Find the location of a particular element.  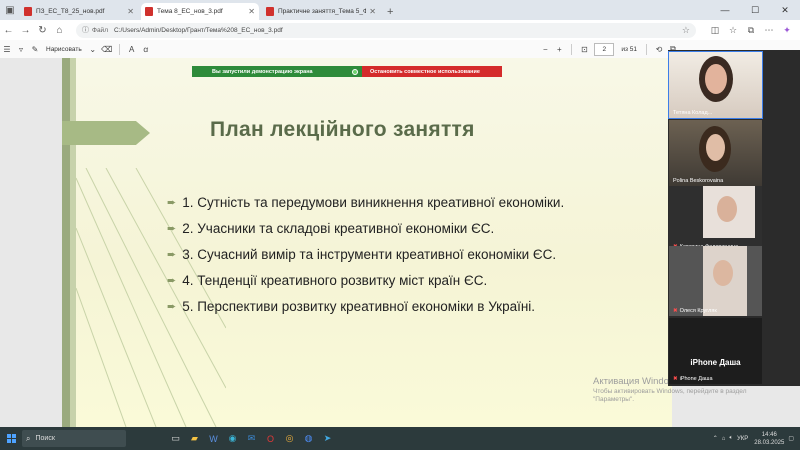

chrome-icon: ◎ is located at coordinates (289, 438).